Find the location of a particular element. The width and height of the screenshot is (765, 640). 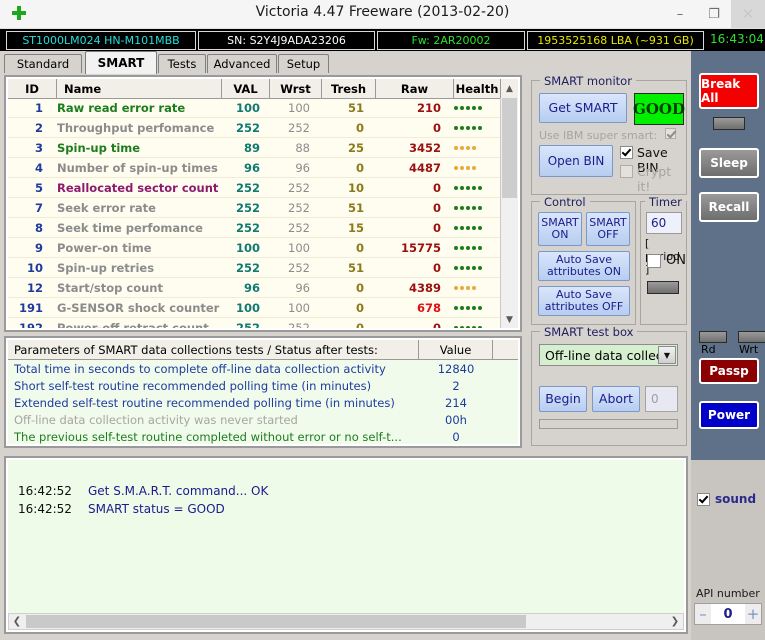

col-header-health: Health is located at coordinates (477, 88).